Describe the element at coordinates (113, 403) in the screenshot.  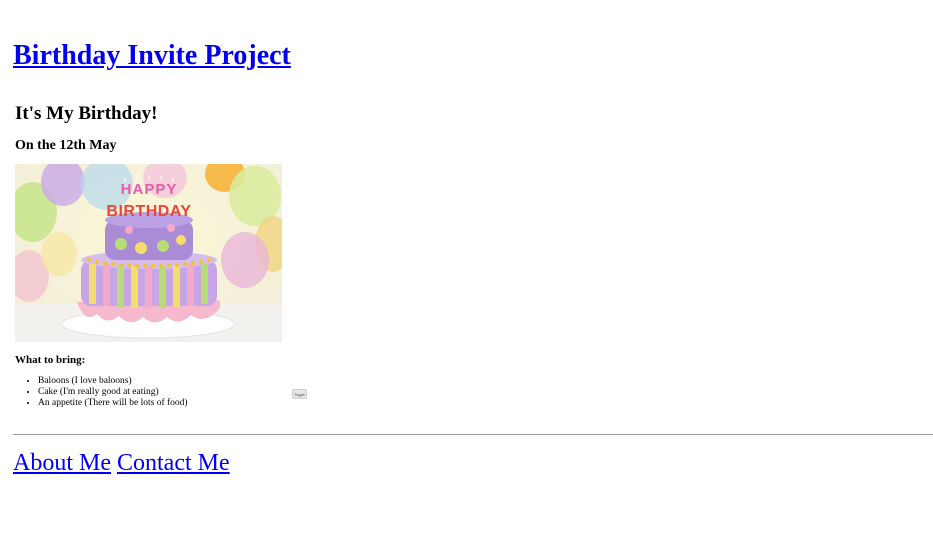
I see `list-item: An appetite (There will be lots of food)` at that location.